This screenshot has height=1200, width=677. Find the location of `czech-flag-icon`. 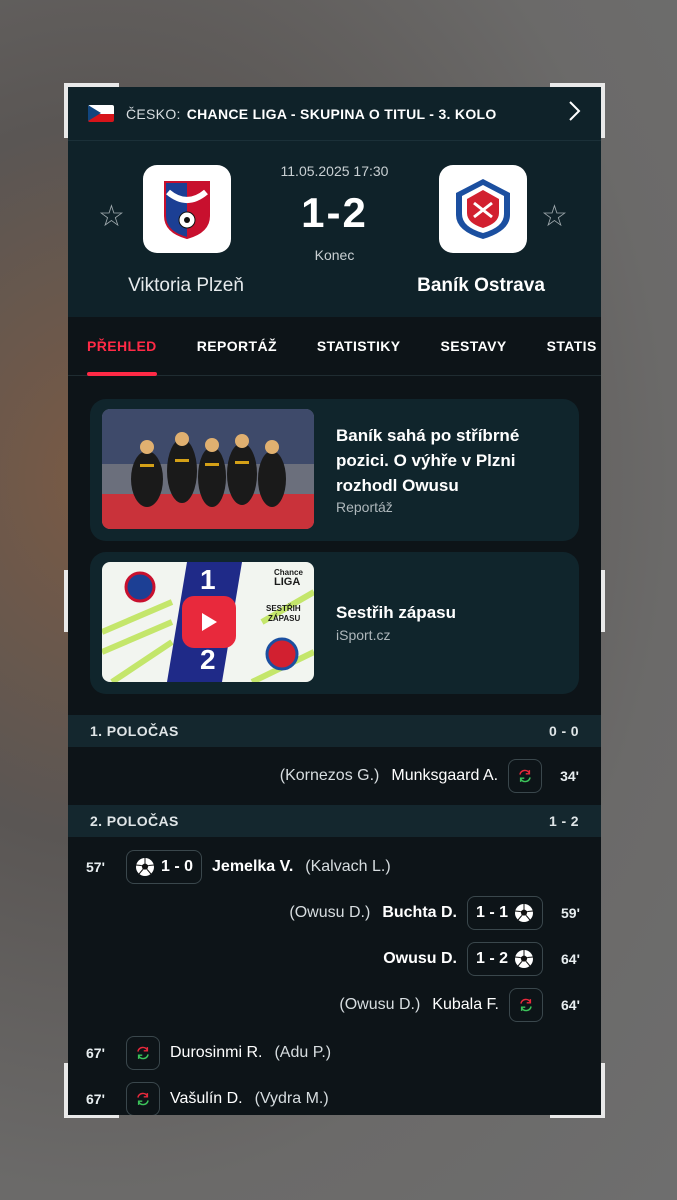

czech-flag-icon is located at coordinates (101, 113).